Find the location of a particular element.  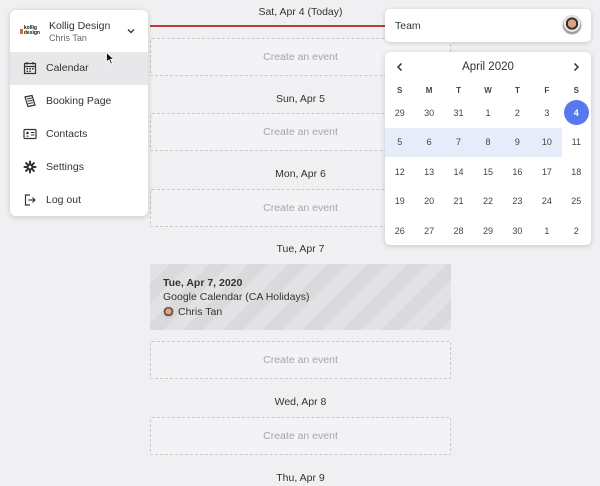

calendar-day: 20 is located at coordinates (428, 202).